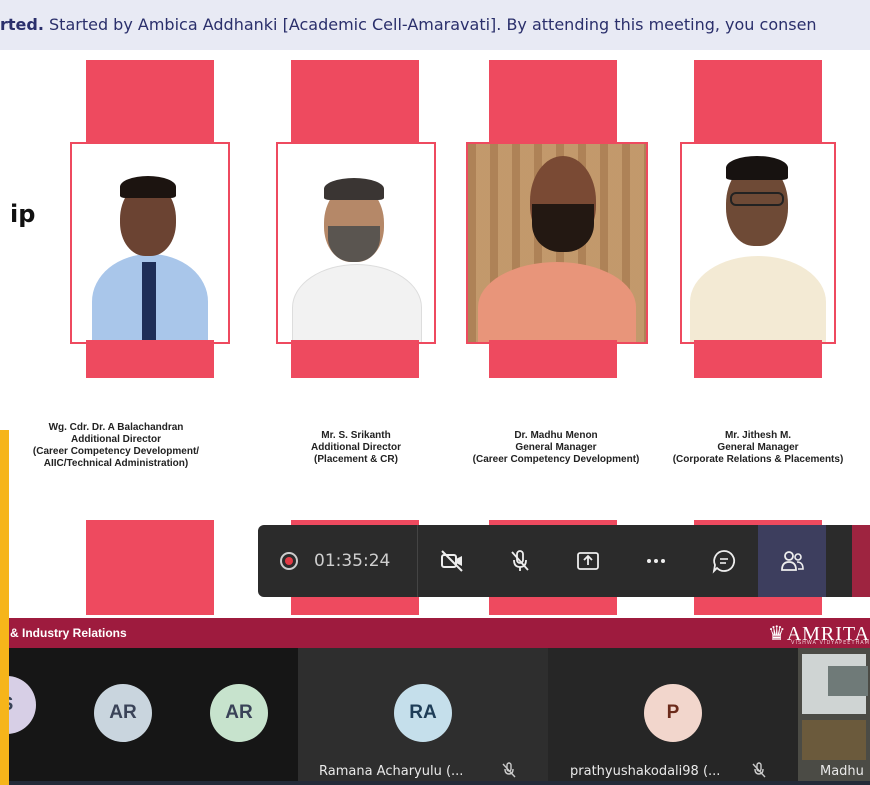 The width and height of the screenshot is (870, 785). What do you see at coordinates (68, 633) in the screenshot?
I see `footer-label: & Industry Relations` at bounding box center [68, 633].